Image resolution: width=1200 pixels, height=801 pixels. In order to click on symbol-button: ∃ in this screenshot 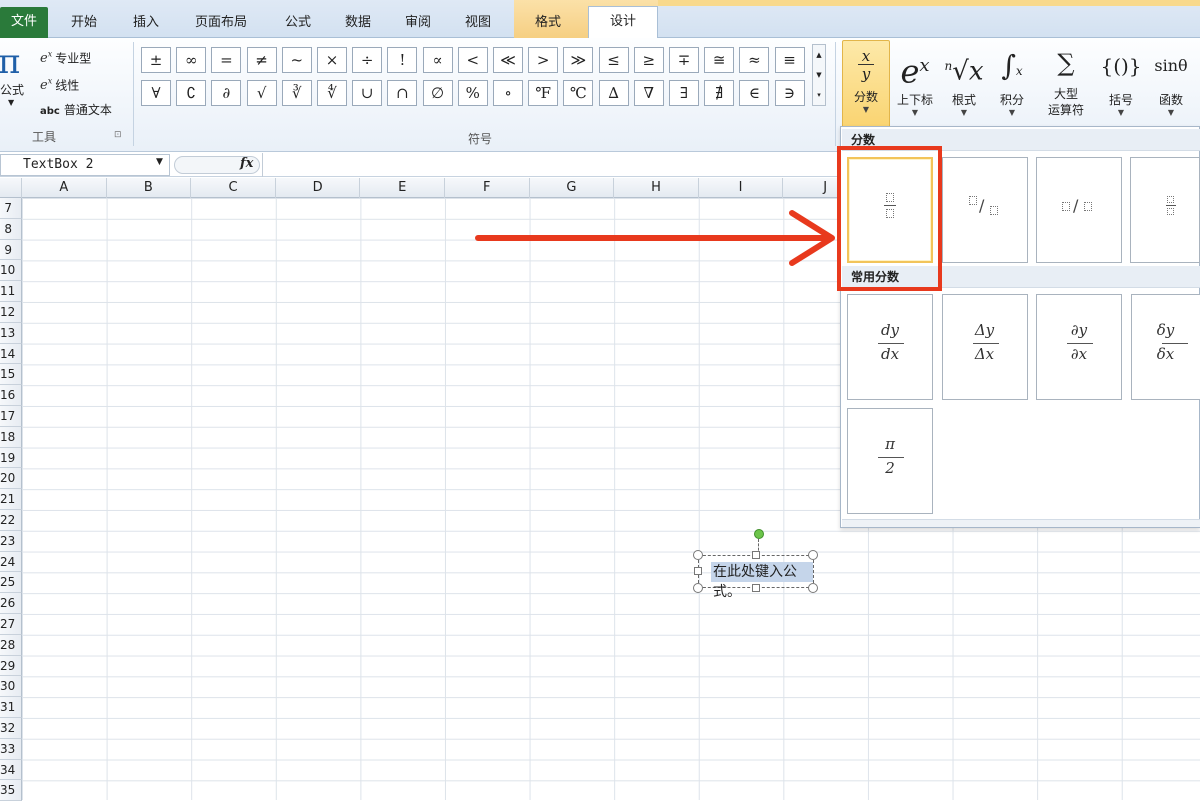, I will do `click(684, 93)`.